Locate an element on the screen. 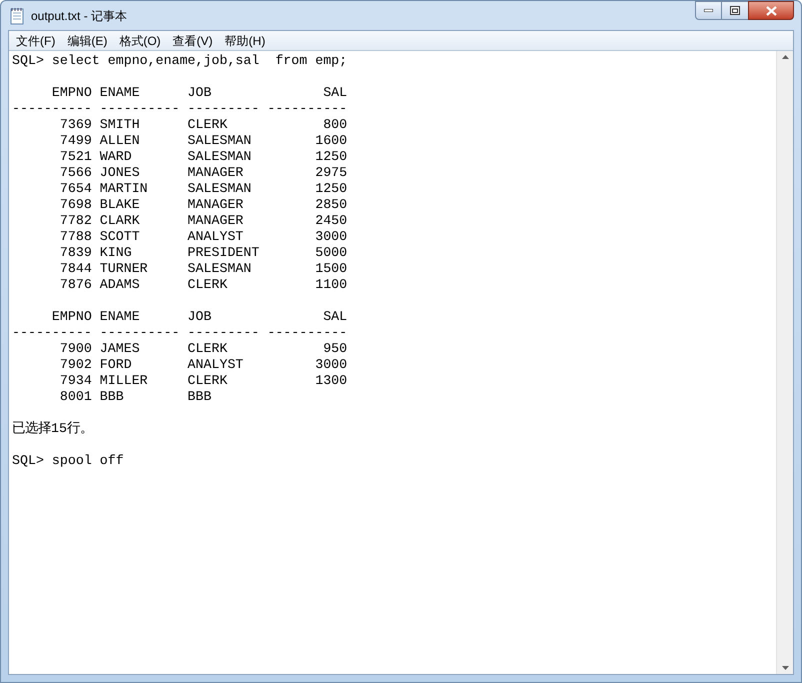 Image resolution: width=802 pixels, height=683 pixels. vertical-scrollbar is located at coordinates (784, 362).